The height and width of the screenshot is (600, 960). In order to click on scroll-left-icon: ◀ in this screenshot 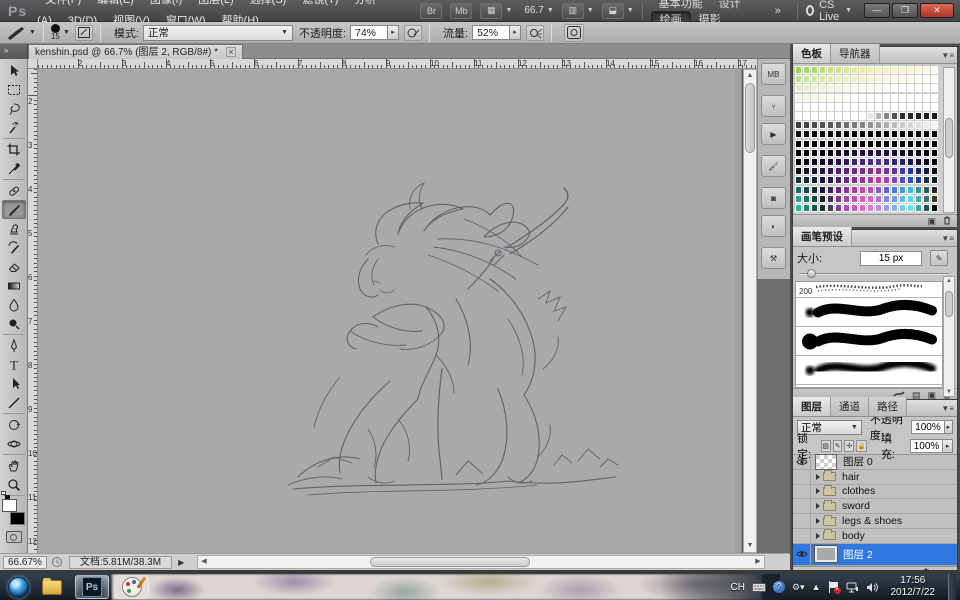, I will do `click(204, 562)`.